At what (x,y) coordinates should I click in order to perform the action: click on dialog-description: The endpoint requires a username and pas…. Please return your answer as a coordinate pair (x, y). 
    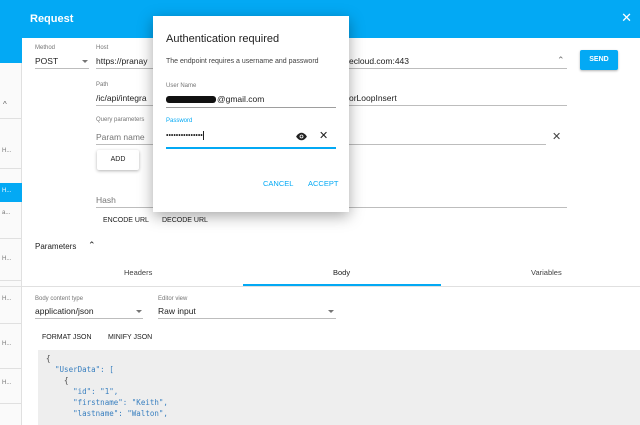
    Looking at the image, I should click on (242, 61).